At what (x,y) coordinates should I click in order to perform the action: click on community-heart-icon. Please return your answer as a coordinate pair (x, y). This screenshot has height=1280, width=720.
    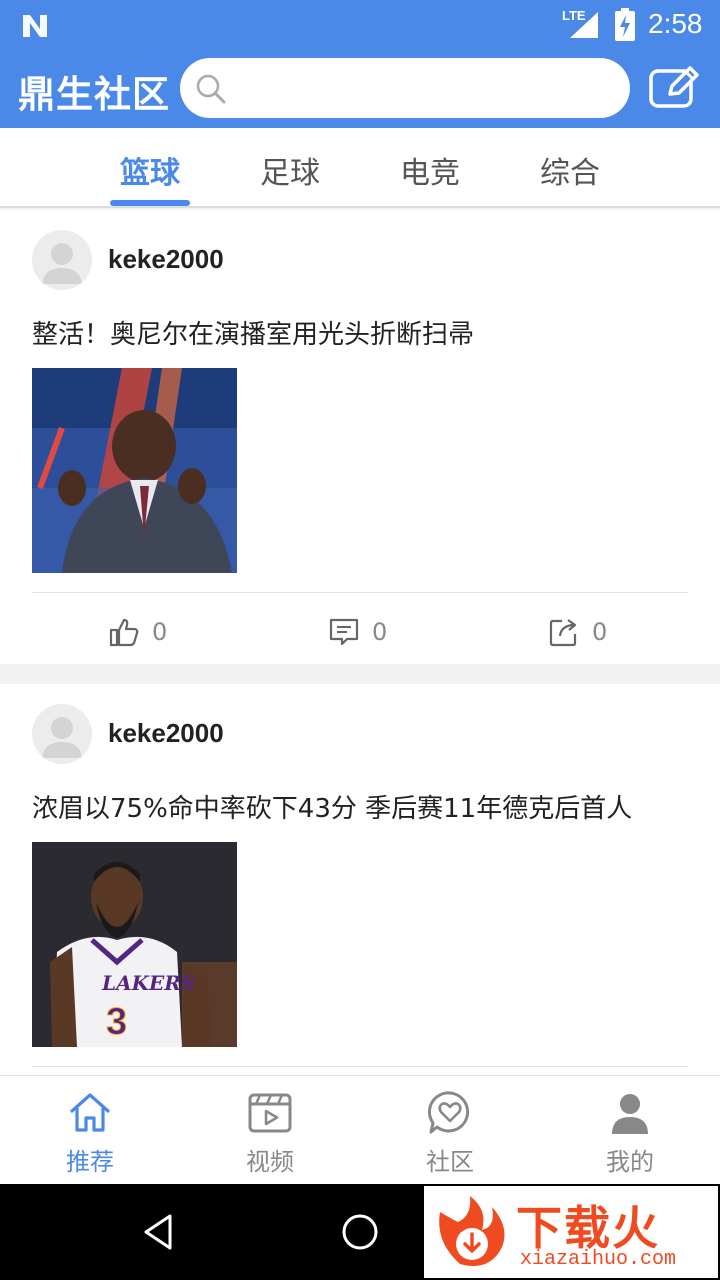
    Looking at the image, I should click on (448, 1112).